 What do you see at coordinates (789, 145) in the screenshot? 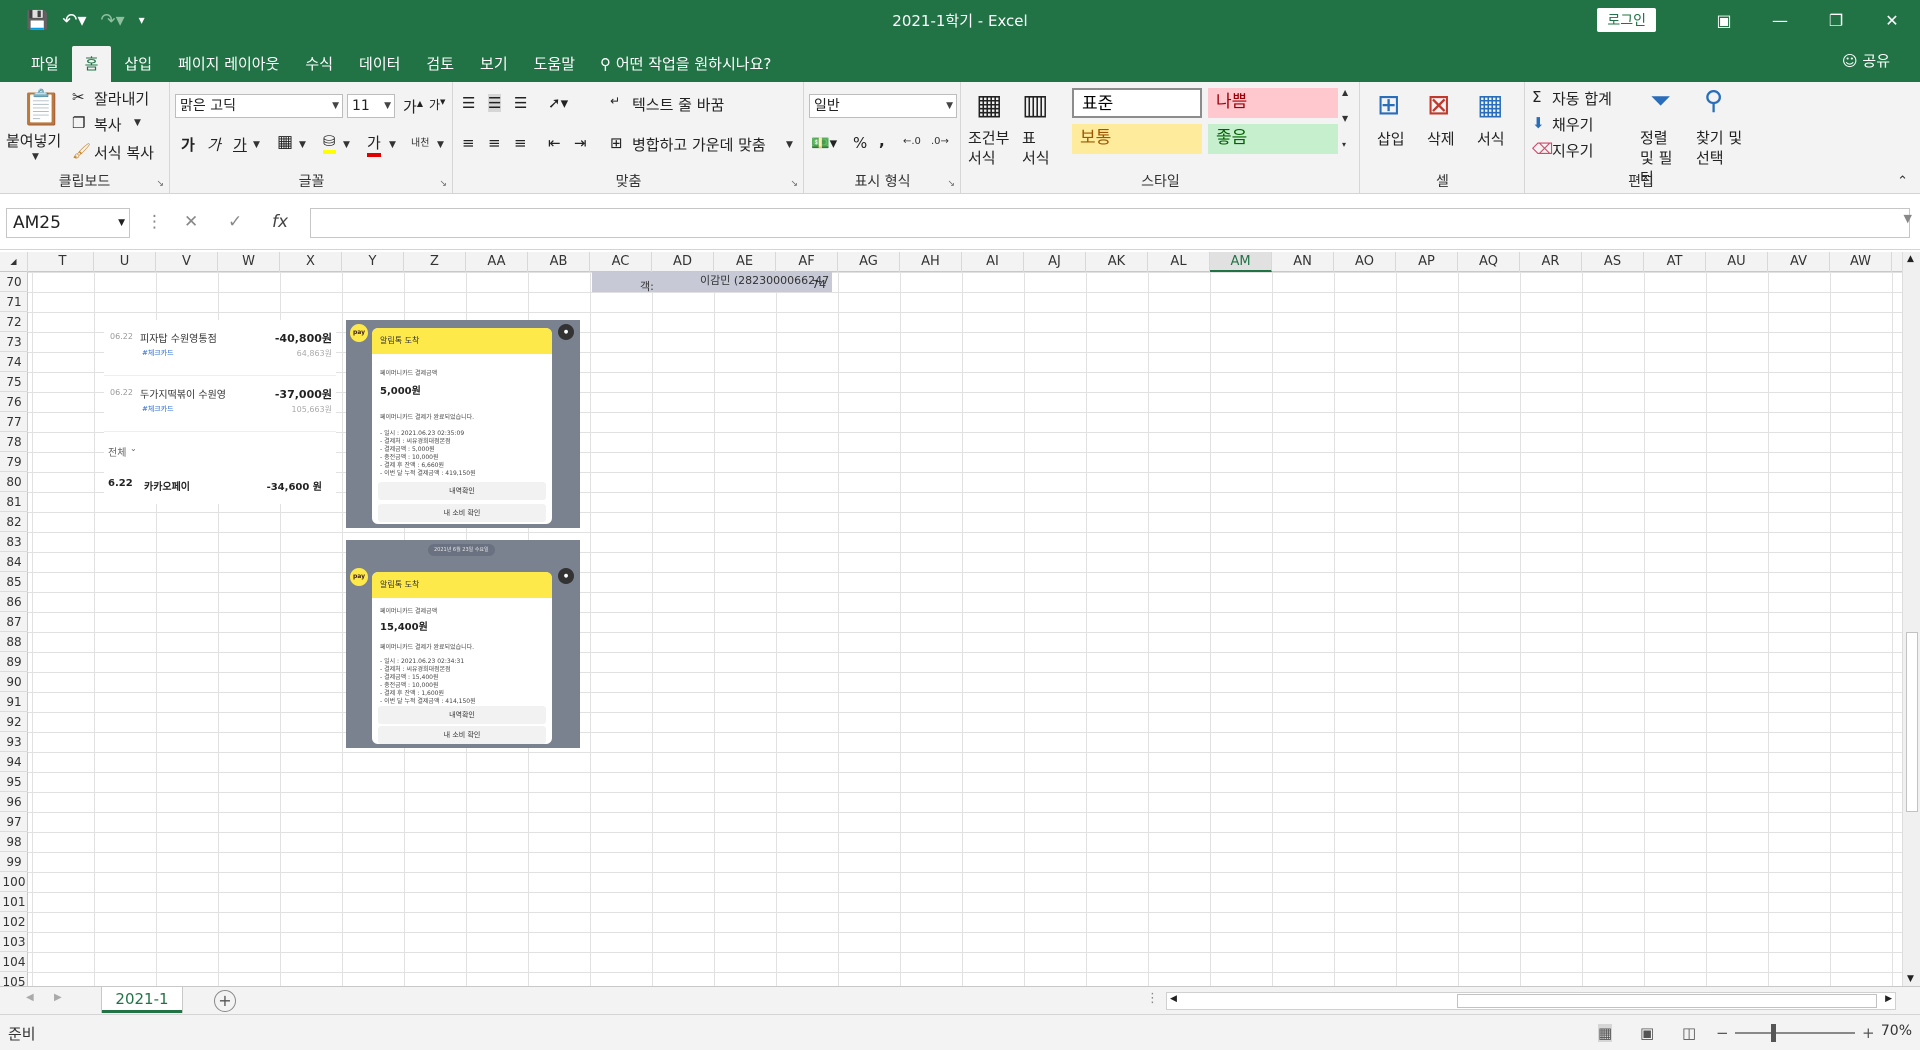
I see `merge-dropdown-icon: ▼` at bounding box center [789, 145].